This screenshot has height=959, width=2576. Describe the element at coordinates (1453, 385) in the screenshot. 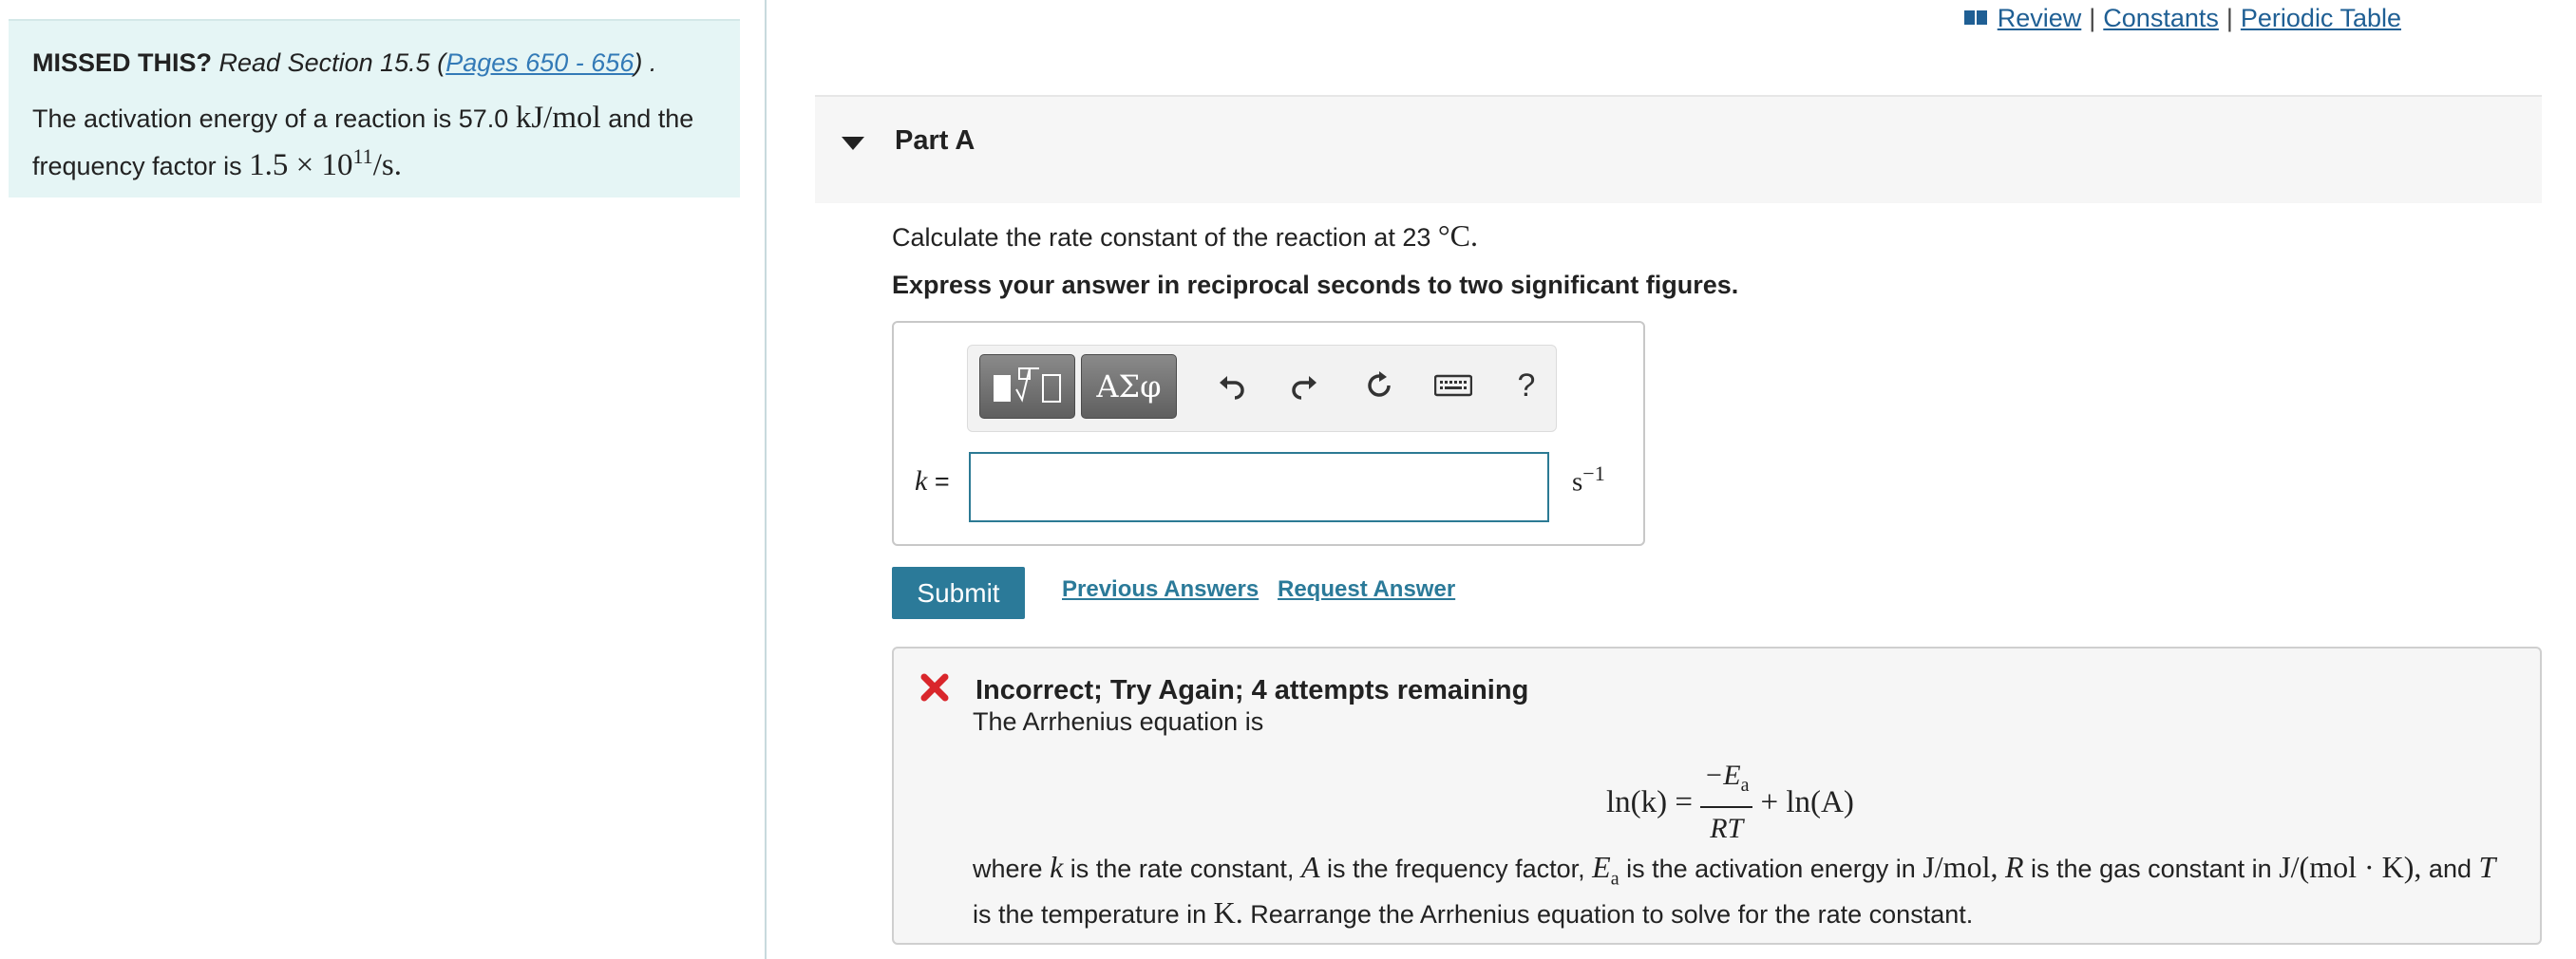

I see `keyboard-icon` at that location.